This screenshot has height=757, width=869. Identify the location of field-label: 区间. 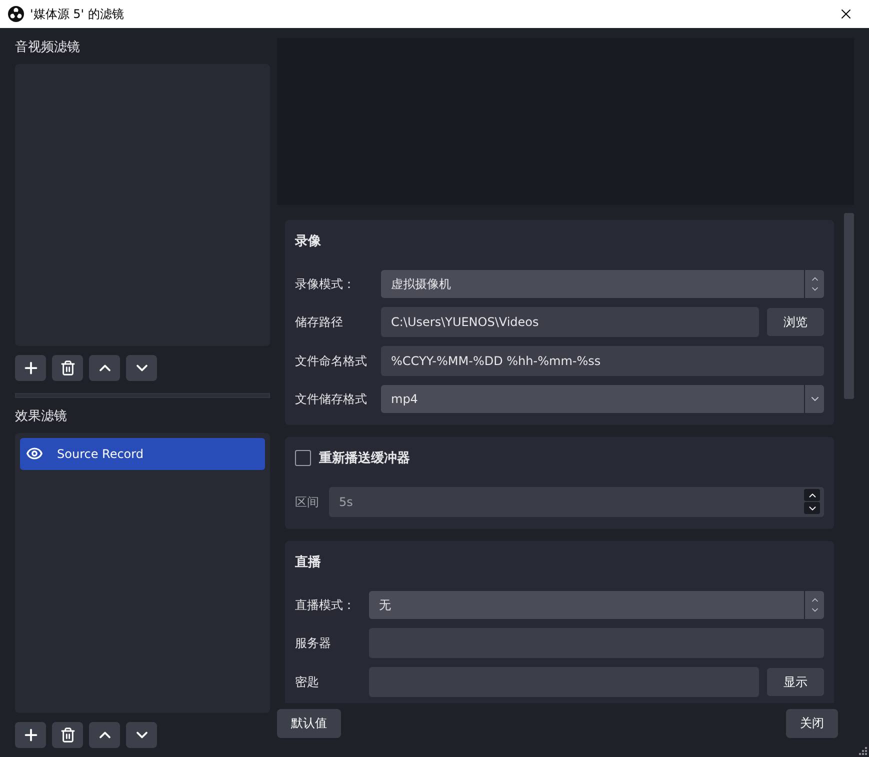
(307, 502).